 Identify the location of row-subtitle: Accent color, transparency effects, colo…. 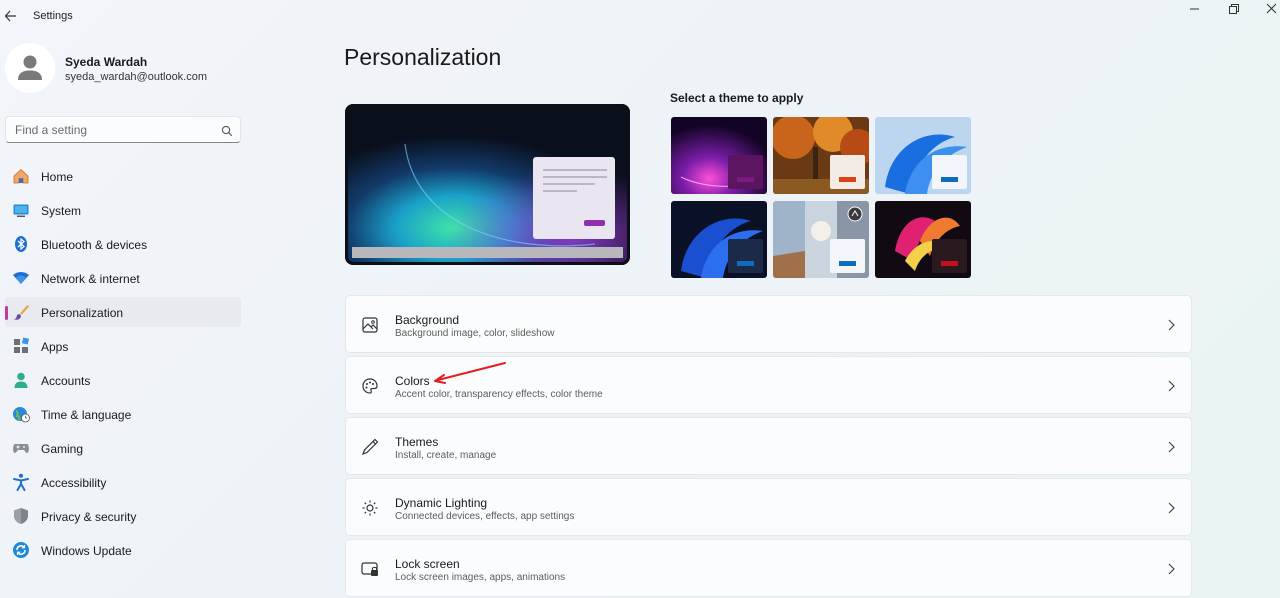
(499, 394).